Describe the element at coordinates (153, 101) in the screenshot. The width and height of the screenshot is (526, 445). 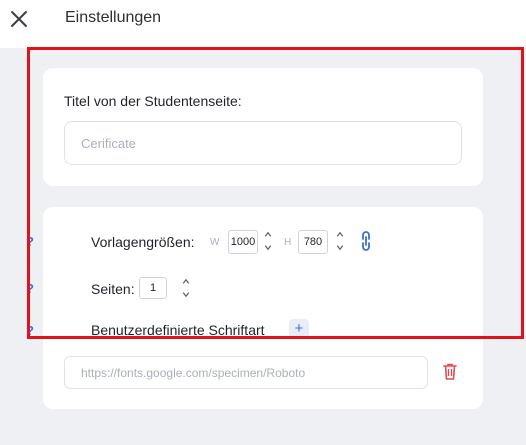
I see `student-page-title-label: Titel von der Studentenseite:` at that location.